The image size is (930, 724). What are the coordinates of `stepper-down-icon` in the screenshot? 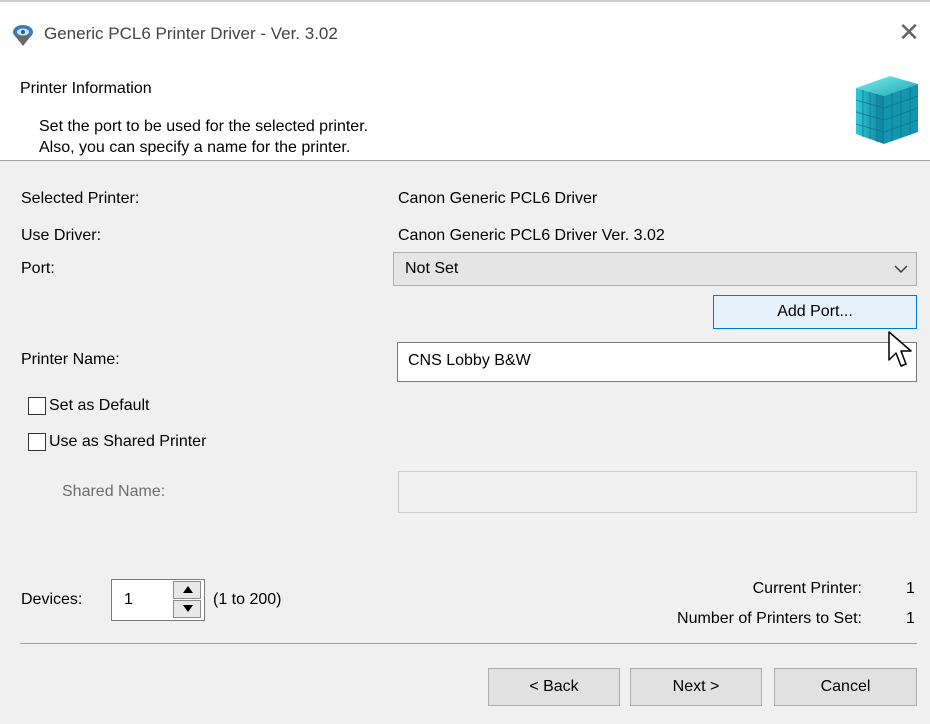 It's located at (187, 609).